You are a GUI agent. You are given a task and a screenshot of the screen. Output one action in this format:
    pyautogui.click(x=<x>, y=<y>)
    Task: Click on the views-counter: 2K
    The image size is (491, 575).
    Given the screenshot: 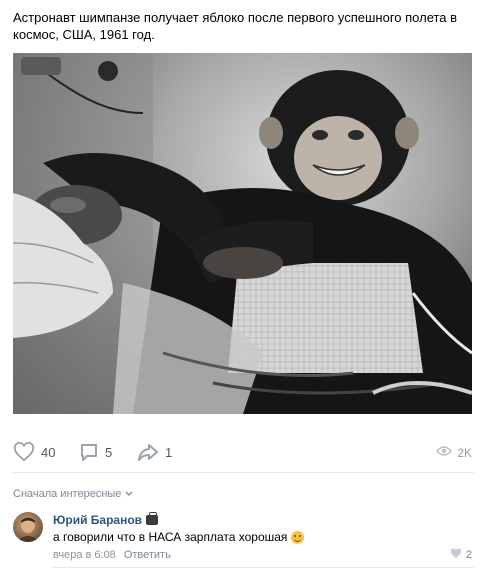 What is the action you would take?
    pyautogui.click(x=454, y=453)
    